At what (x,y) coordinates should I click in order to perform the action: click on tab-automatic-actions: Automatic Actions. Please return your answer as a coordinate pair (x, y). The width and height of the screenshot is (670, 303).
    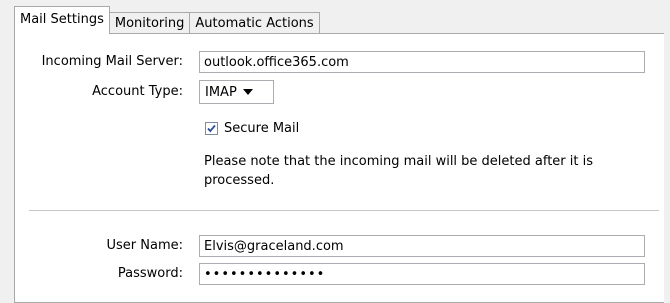
    Looking at the image, I should click on (254, 23).